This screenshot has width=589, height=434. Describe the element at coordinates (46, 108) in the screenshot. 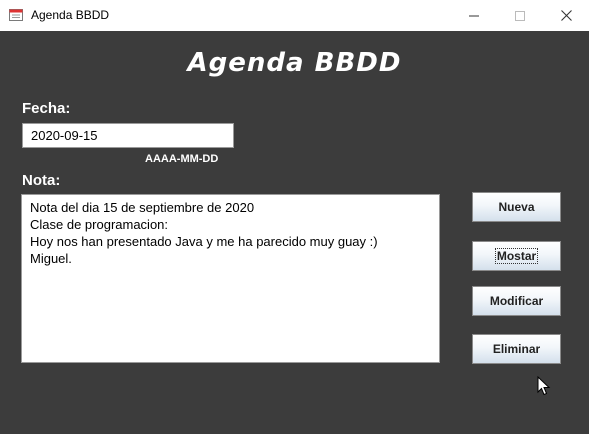

I see `fecha-label: Fecha:` at that location.